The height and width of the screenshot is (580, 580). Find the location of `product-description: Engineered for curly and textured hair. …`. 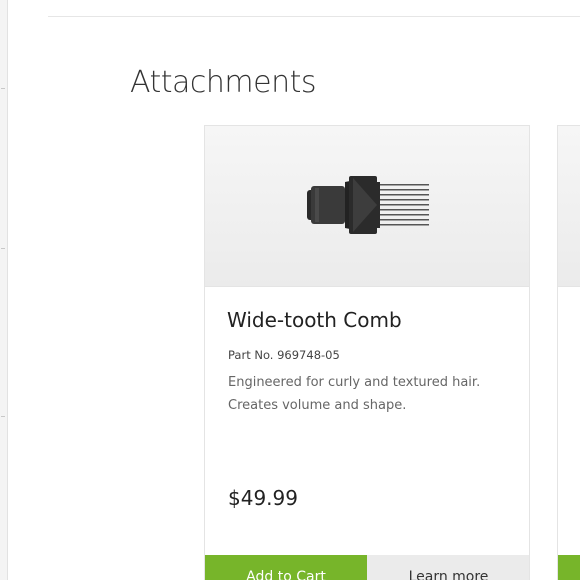

product-description: Engineered for curly and textured hair. … is located at coordinates (354, 394).